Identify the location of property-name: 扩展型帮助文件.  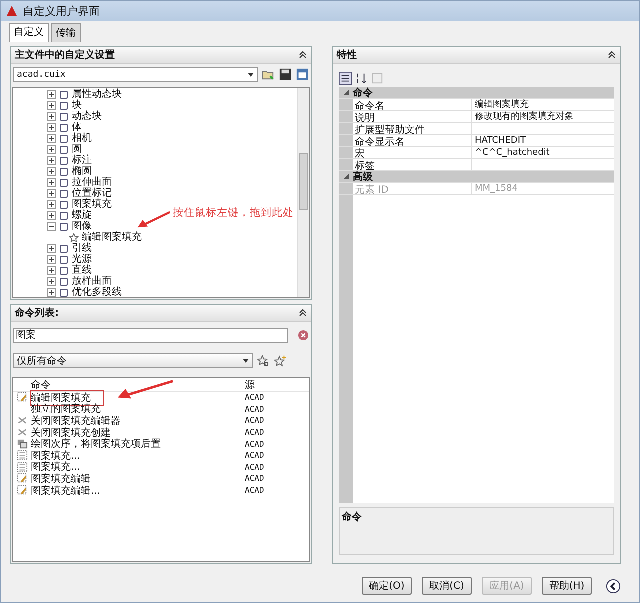
(412, 128).